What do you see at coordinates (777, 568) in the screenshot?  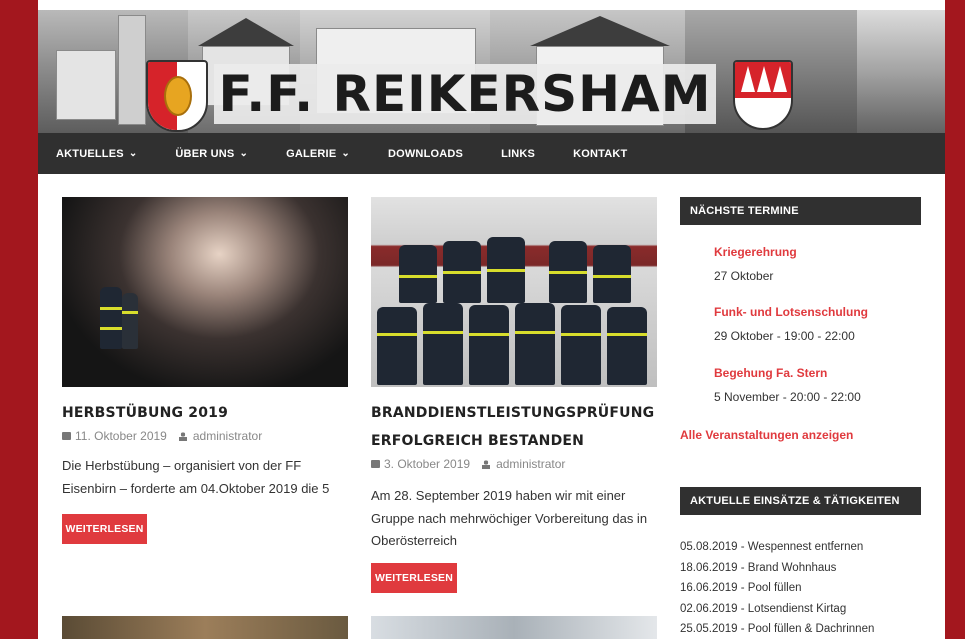 I see `operation-item: 18.06.2019 - Brand Wohnhaus` at bounding box center [777, 568].